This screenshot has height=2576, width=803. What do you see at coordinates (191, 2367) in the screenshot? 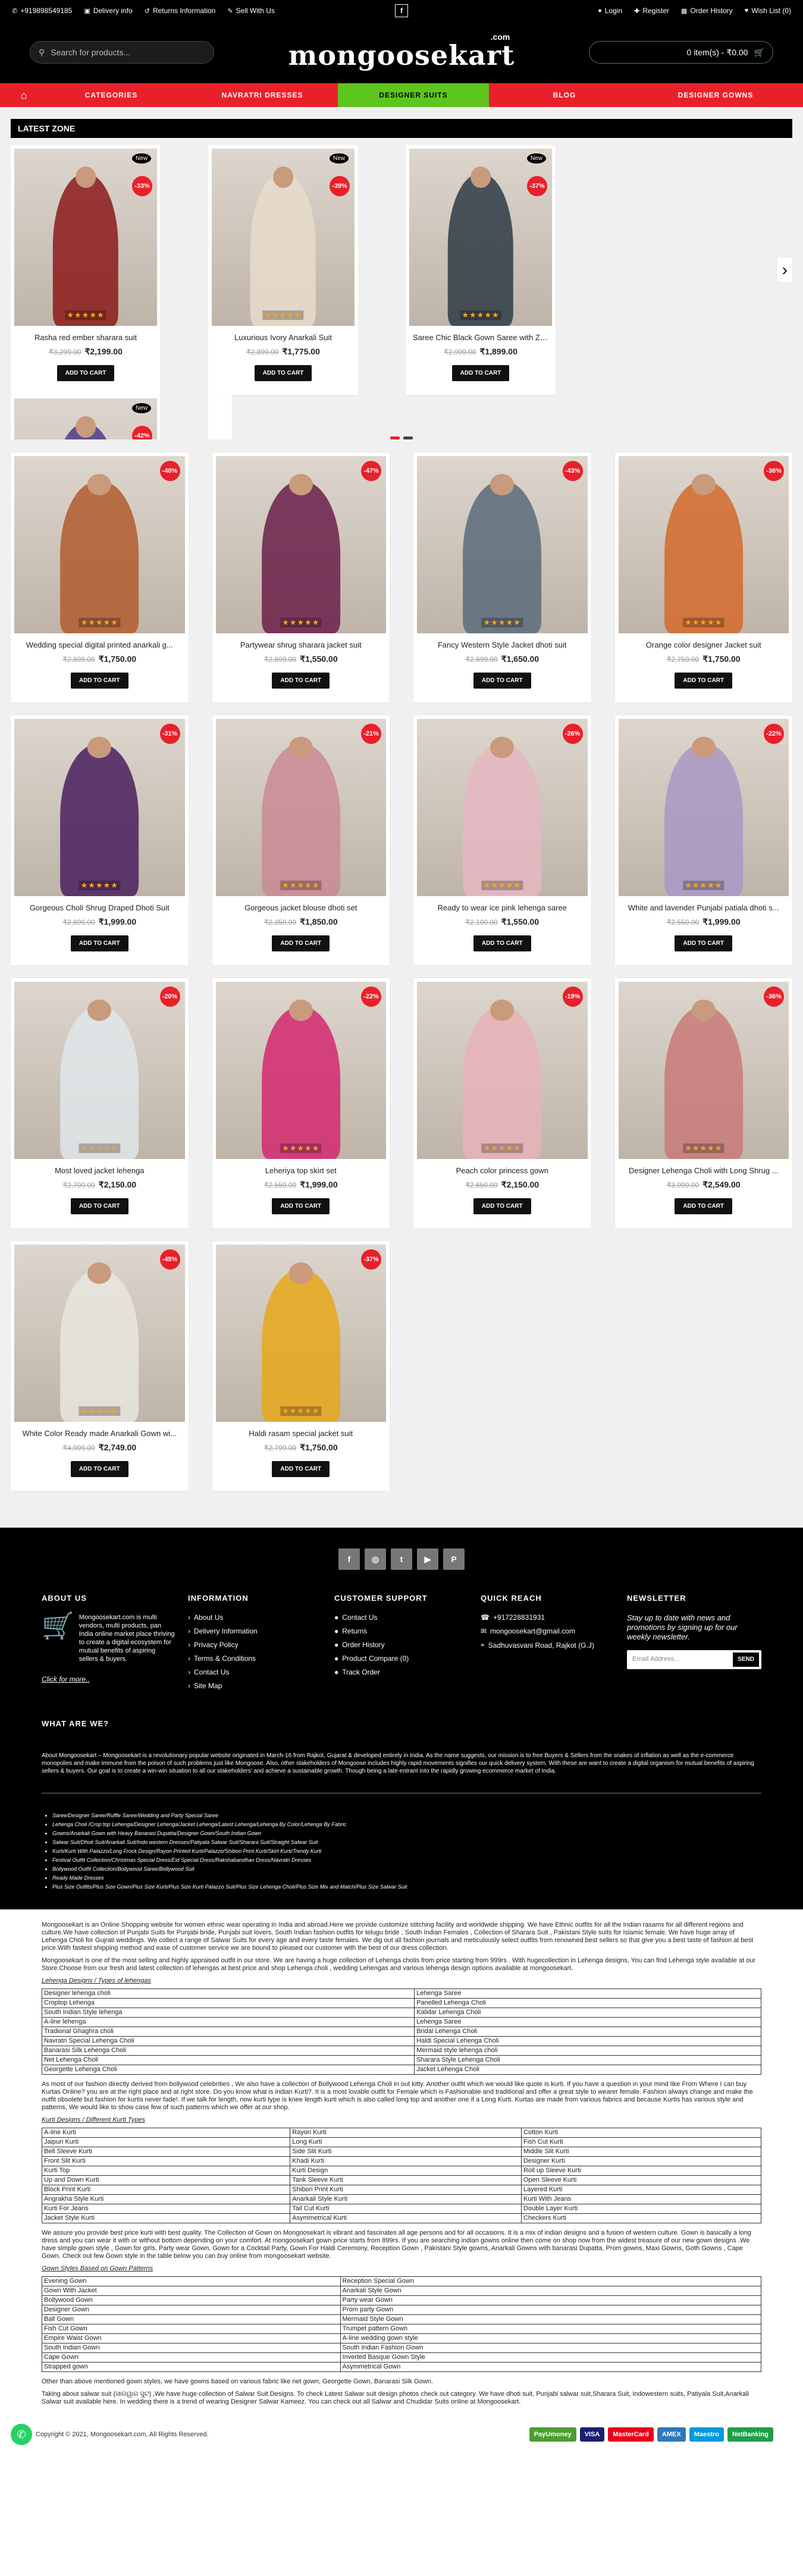
I see `table-cell: Strapped gown` at bounding box center [191, 2367].